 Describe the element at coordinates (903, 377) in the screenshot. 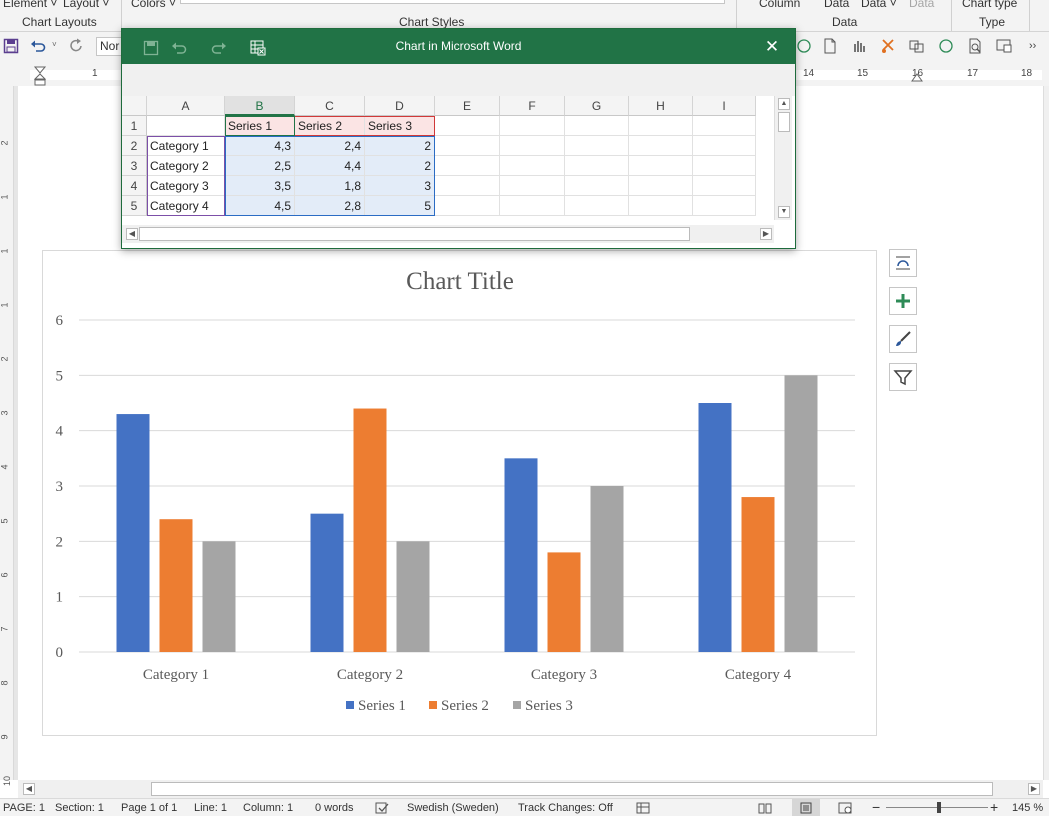

I see `chart-filters-button` at that location.